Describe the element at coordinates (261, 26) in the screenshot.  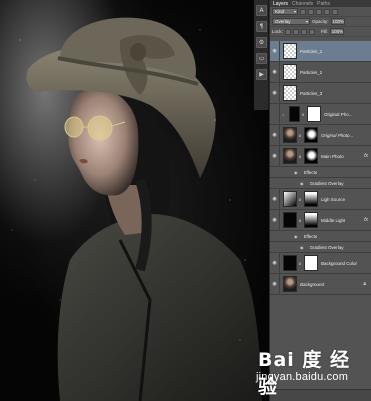
I see `paragraph-tool-icon: ¶` at that location.